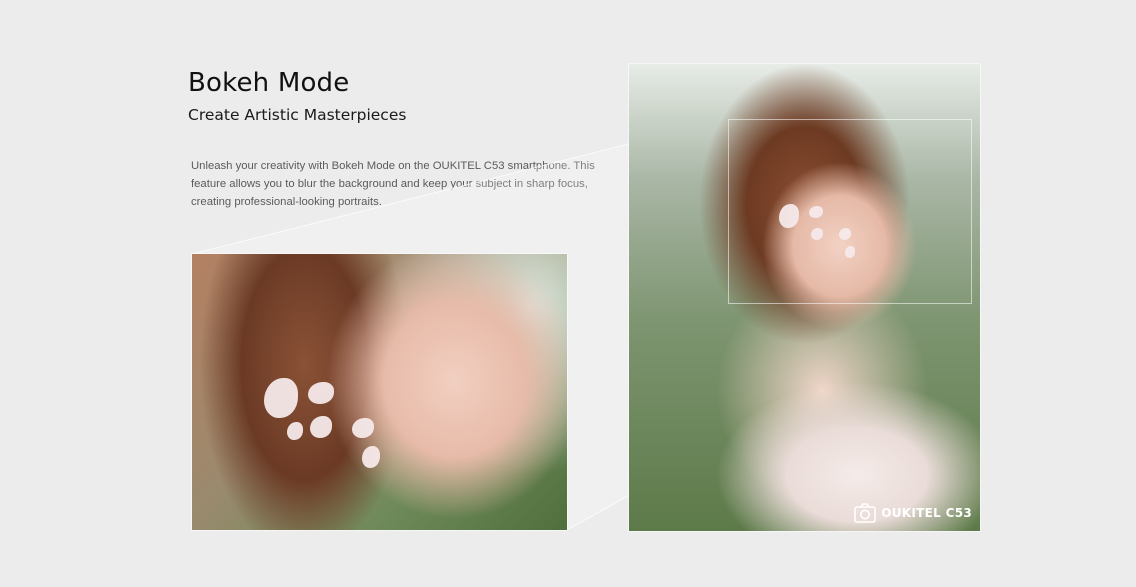 The height and width of the screenshot is (587, 1136). What do you see at coordinates (850, 211) in the screenshot?
I see `focus-area-frame` at bounding box center [850, 211].